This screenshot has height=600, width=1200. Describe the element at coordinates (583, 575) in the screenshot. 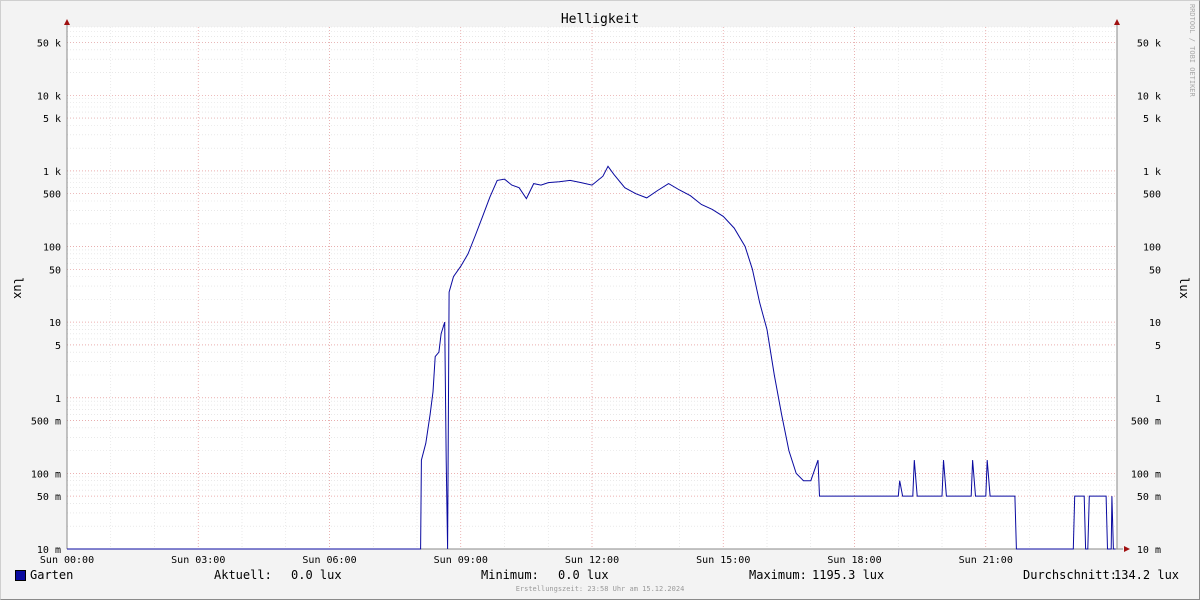

I see `legend-min-value: 0.0 lux` at that location.